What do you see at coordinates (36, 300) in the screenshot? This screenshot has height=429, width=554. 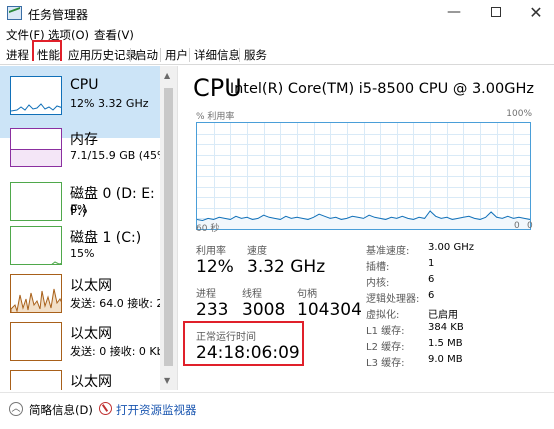 I see `ethernet-thumbnail-graph` at bounding box center [36, 300].